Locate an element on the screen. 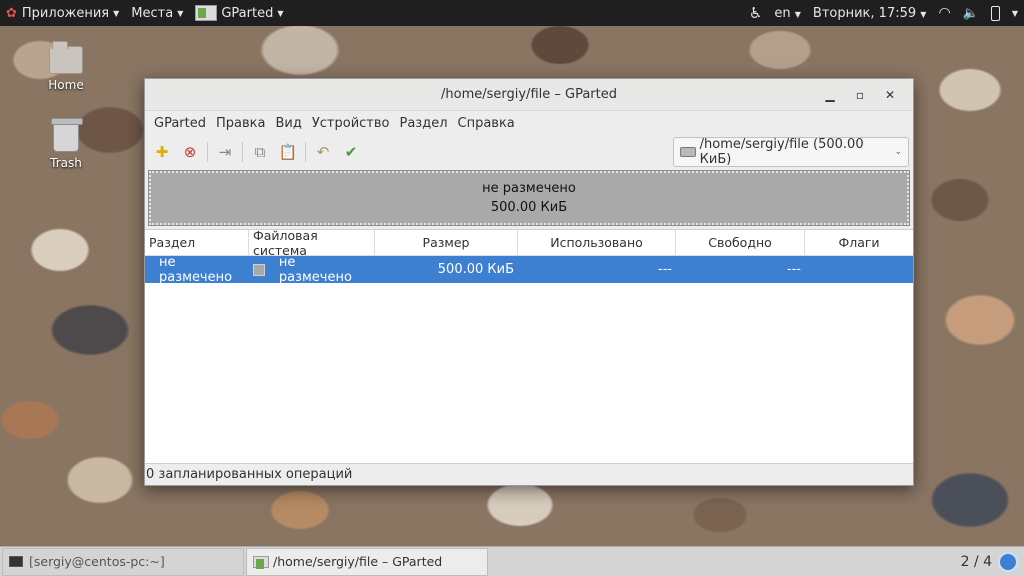 The height and width of the screenshot is (576, 1024). terminal-icon is located at coordinates (16, 561).